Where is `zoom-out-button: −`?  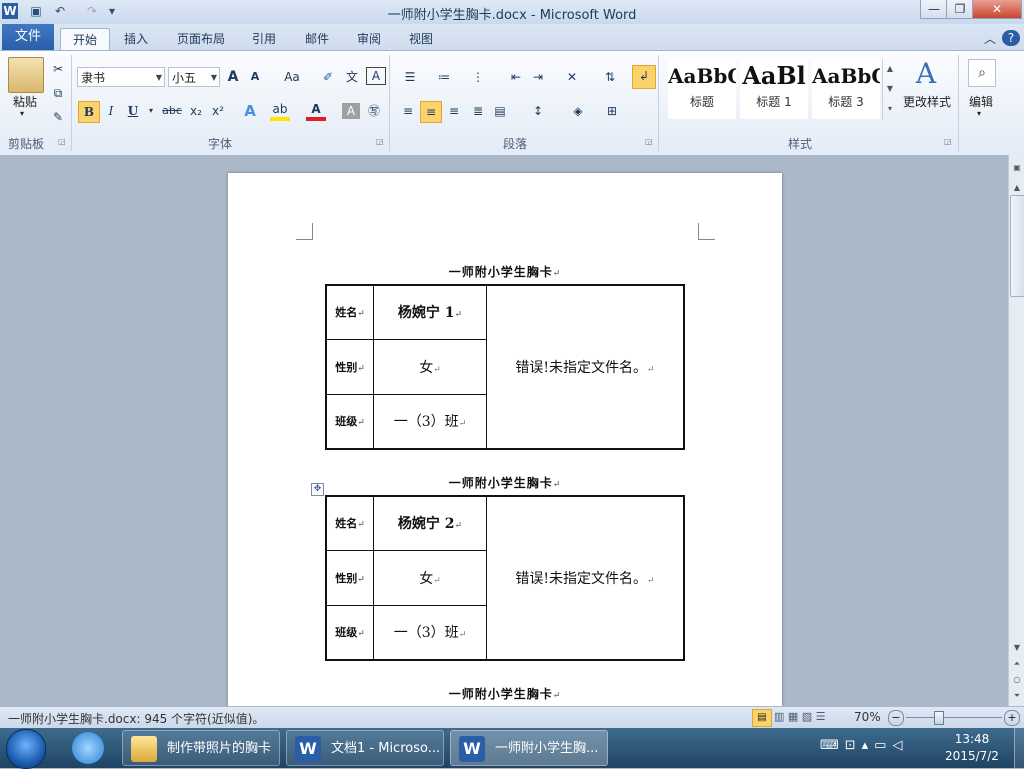 zoom-out-button: − is located at coordinates (896, 718).